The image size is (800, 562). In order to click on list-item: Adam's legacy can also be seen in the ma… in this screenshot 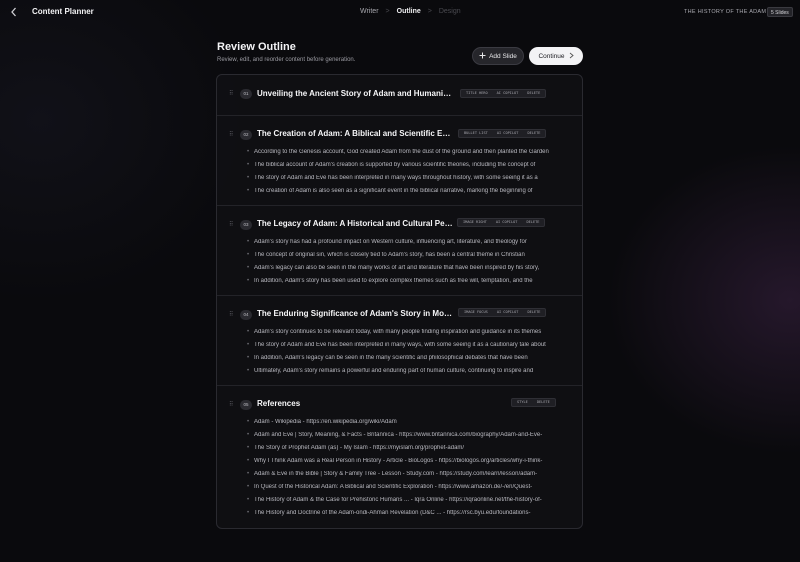, I will do `click(407, 268)`.